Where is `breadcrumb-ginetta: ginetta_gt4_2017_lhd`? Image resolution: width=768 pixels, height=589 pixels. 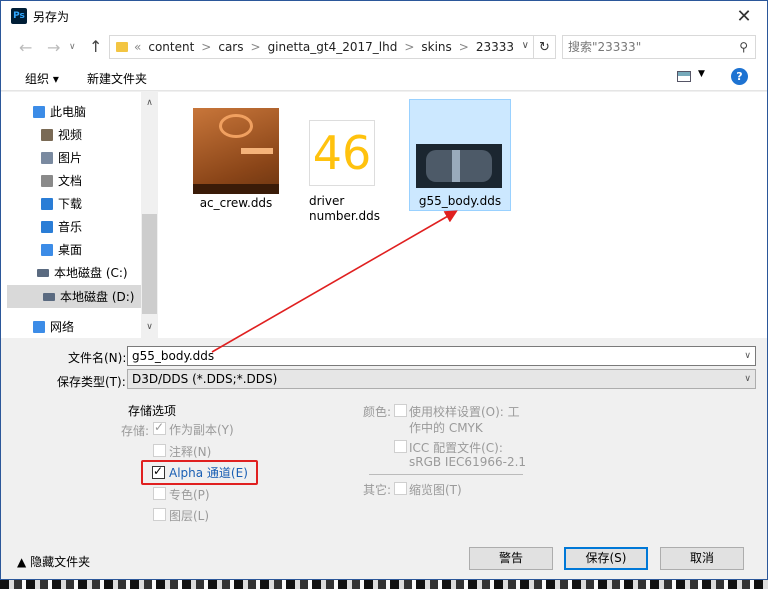 breadcrumb-ginetta: ginetta_gt4_2017_lhd is located at coordinates (333, 47).